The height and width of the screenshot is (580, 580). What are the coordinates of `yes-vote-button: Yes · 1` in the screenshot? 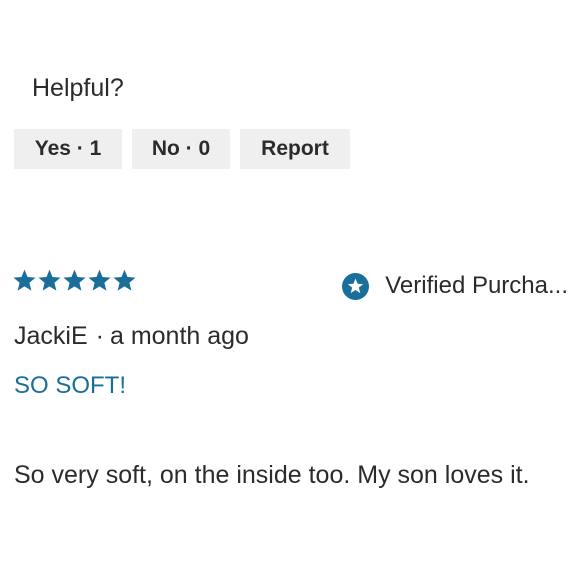 It's located at (68, 149).